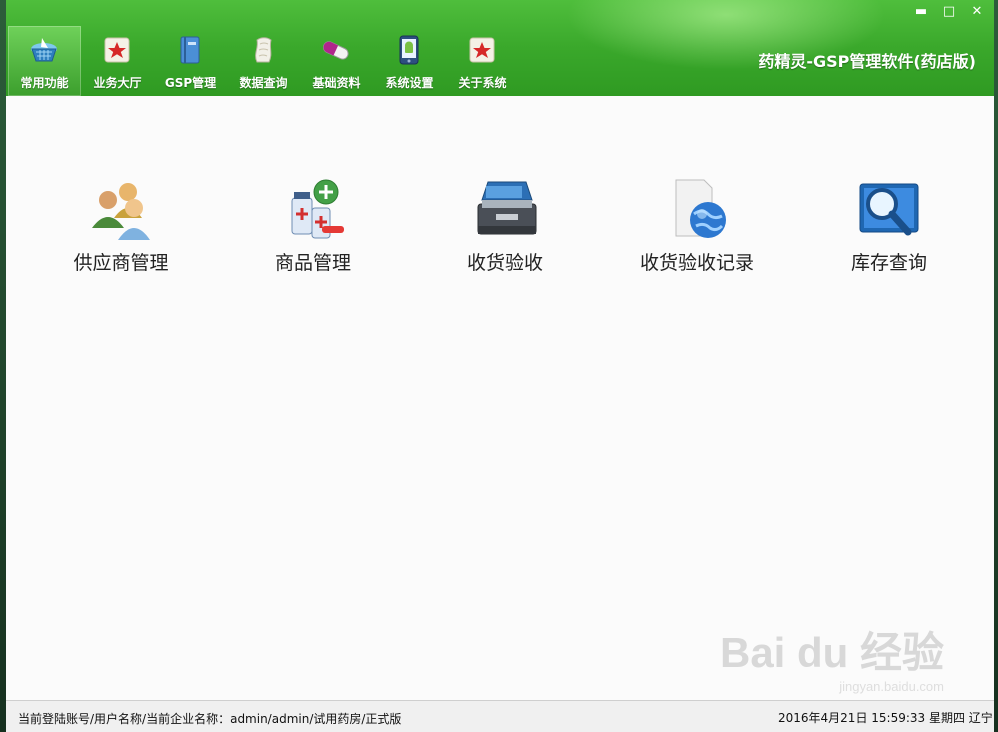  Describe the element at coordinates (996, 366) in the screenshot. I see `desktop-edge-right` at that location.